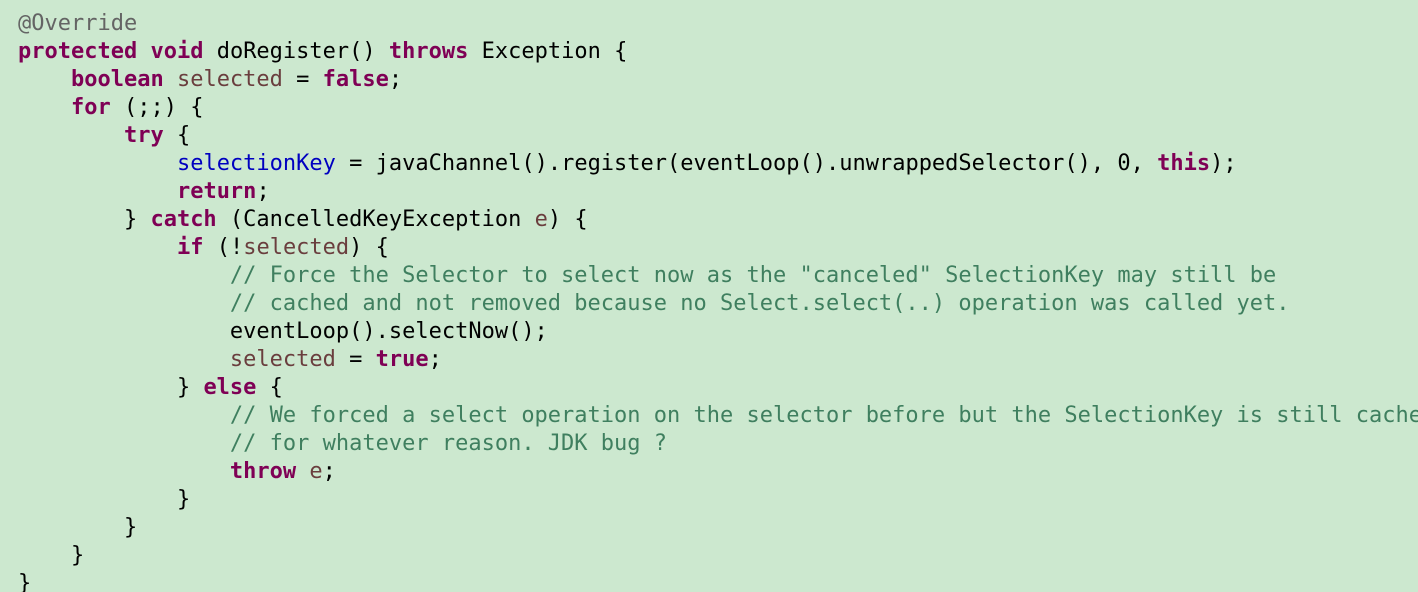 This screenshot has width=1418, height=592. What do you see at coordinates (143, 135) in the screenshot?
I see `code-token: try` at bounding box center [143, 135].